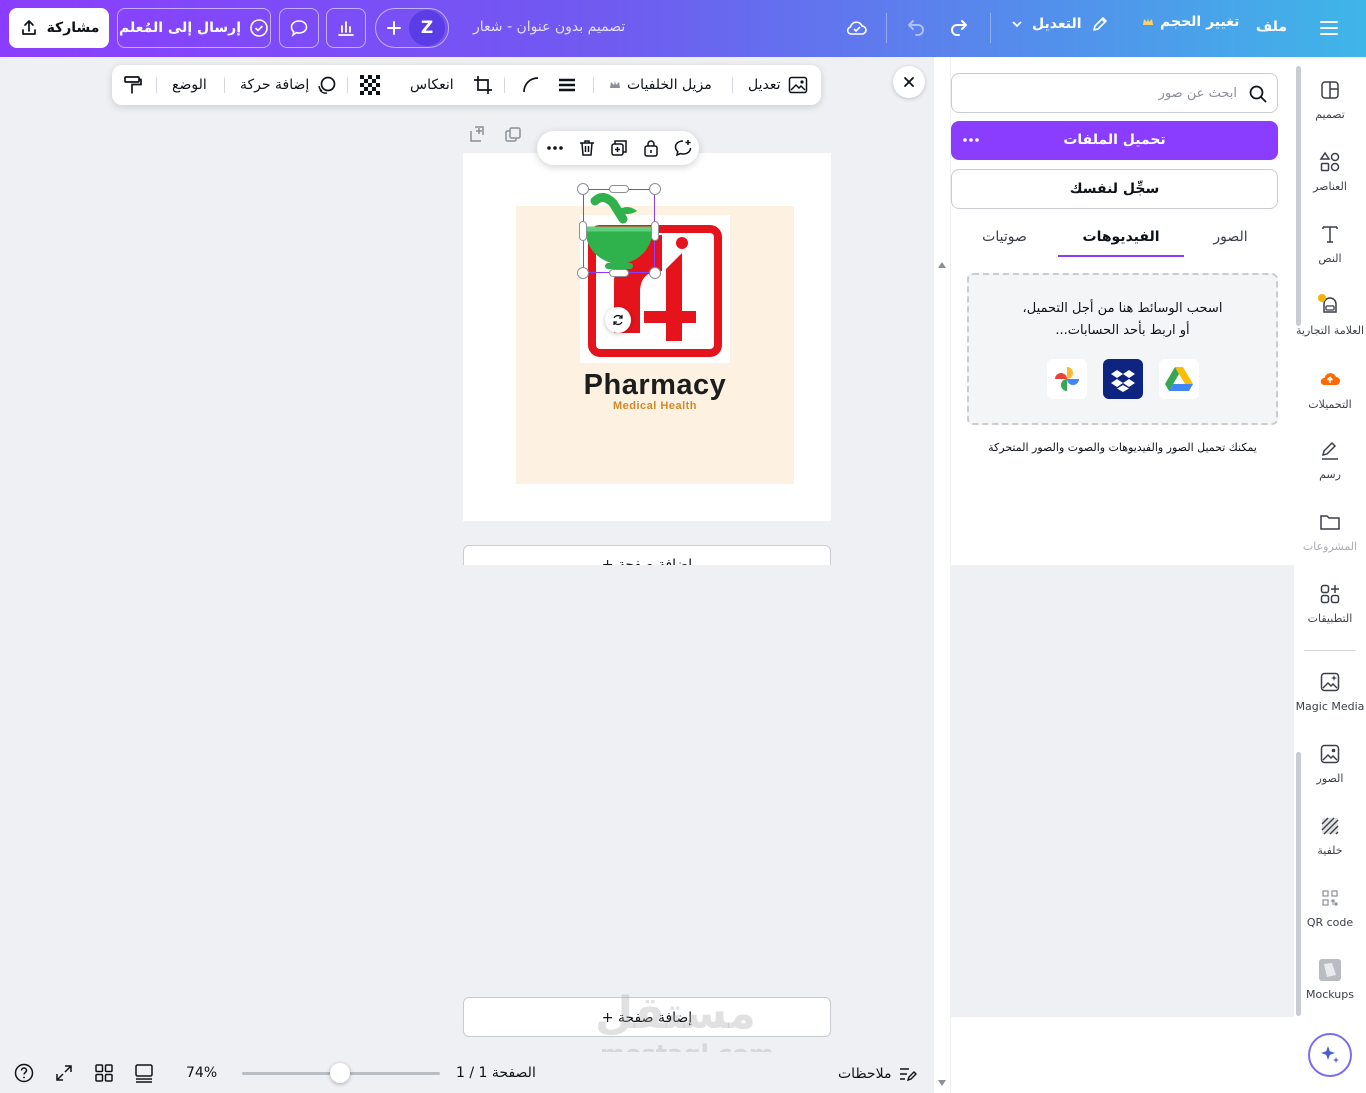  What do you see at coordinates (340, 1073) in the screenshot?
I see `zoom-slider-thumb` at bounding box center [340, 1073].